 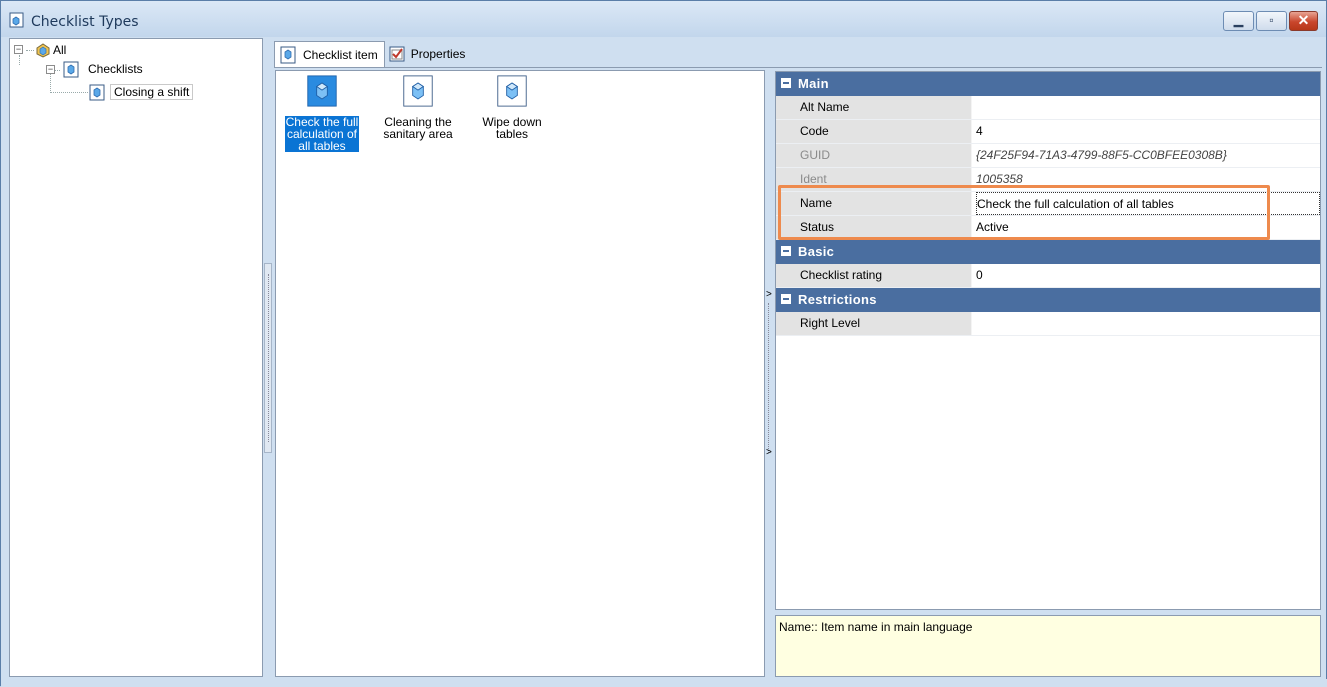 I want to click on alt-name-value, so click(x=1148, y=107).